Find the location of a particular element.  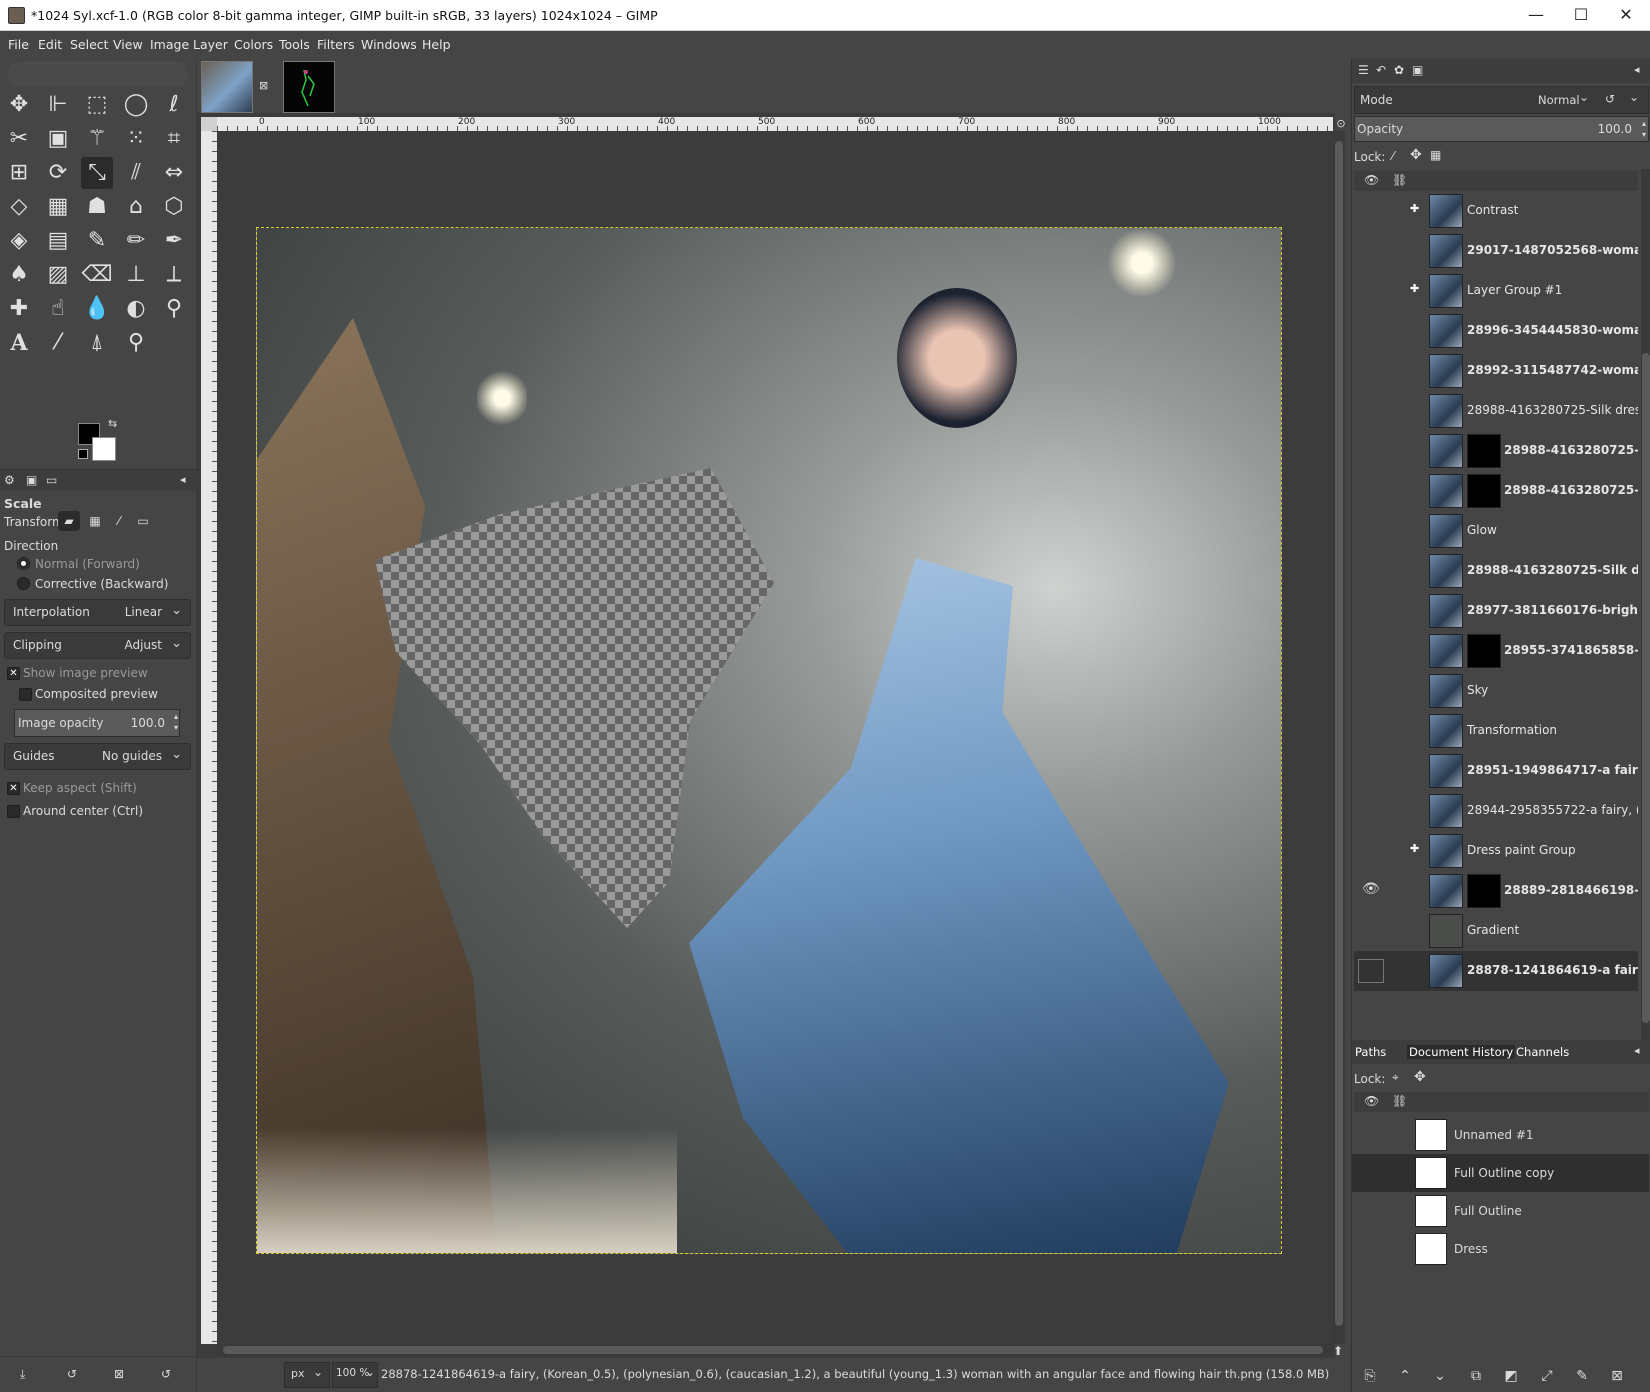

menu-filters: Filters is located at coordinates (335, 44).